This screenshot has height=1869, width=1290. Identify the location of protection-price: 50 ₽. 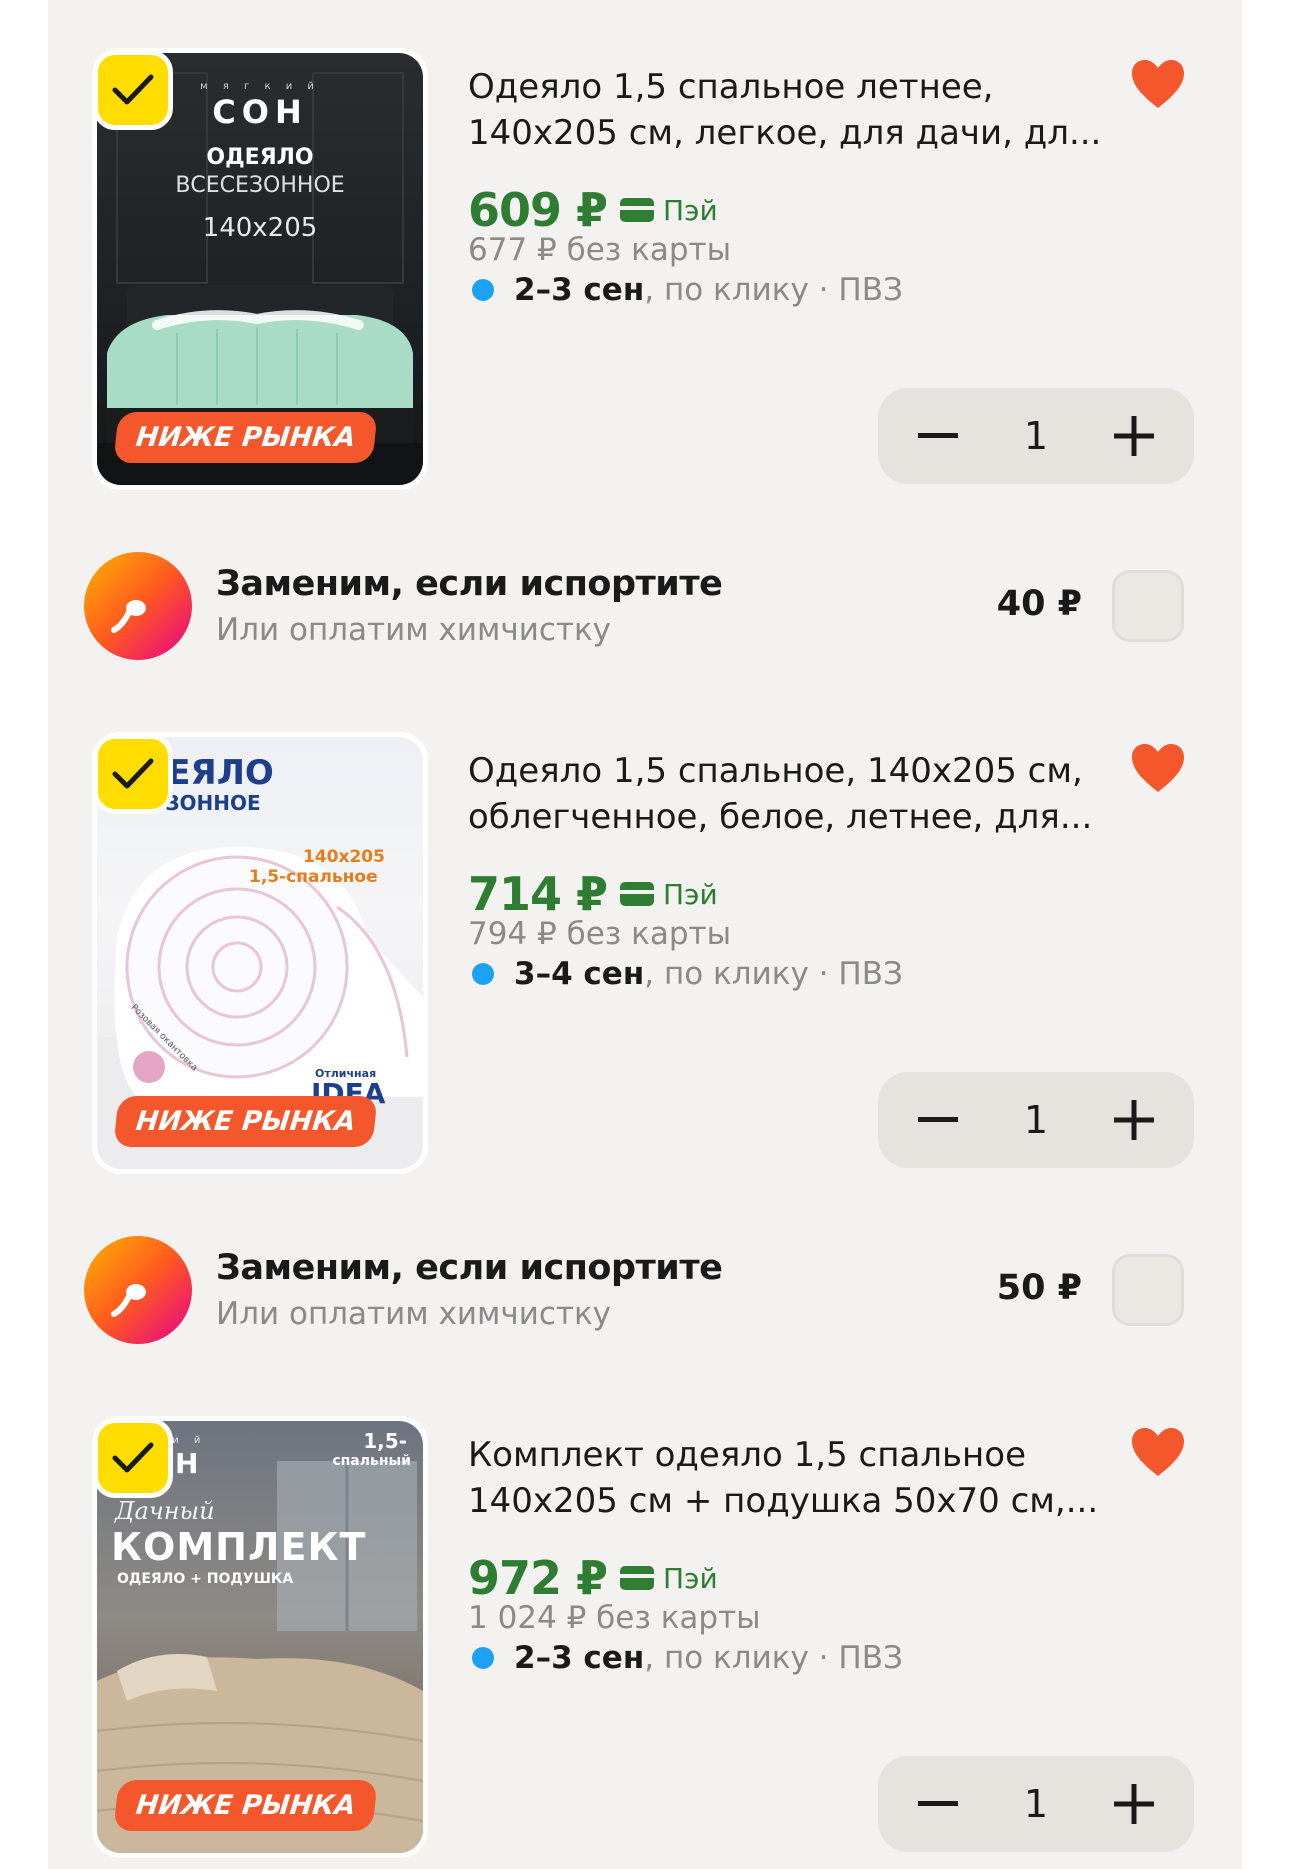
(1039, 1288).